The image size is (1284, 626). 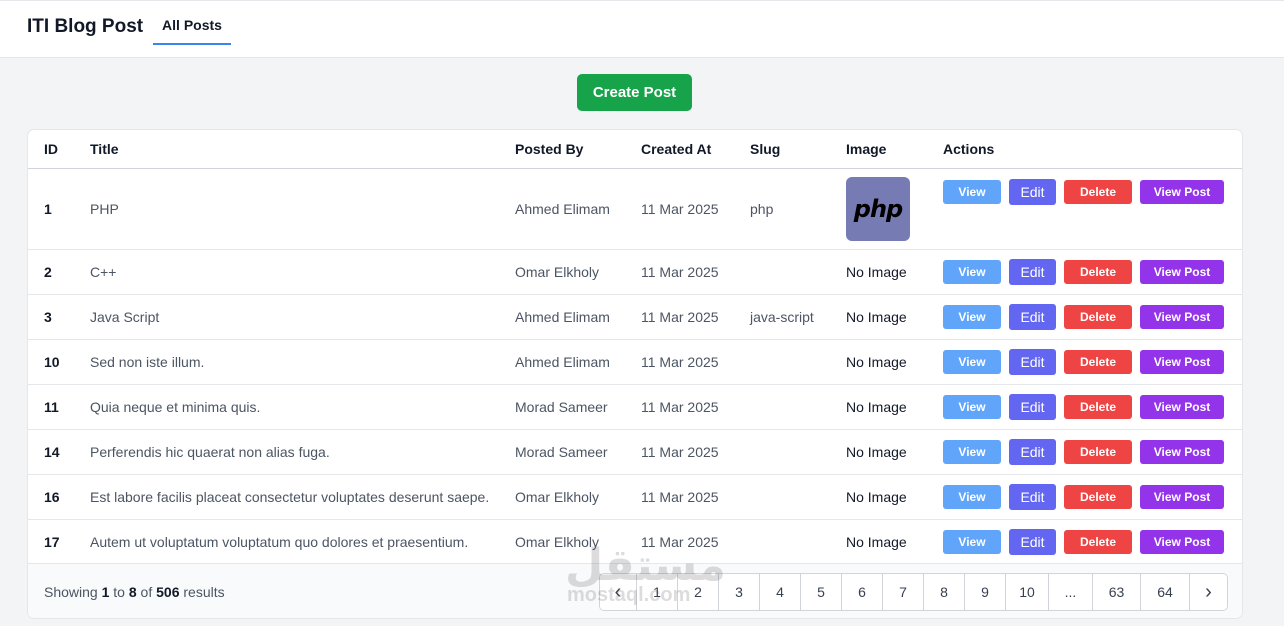 I want to click on cell-image: php, so click(x=894, y=208).